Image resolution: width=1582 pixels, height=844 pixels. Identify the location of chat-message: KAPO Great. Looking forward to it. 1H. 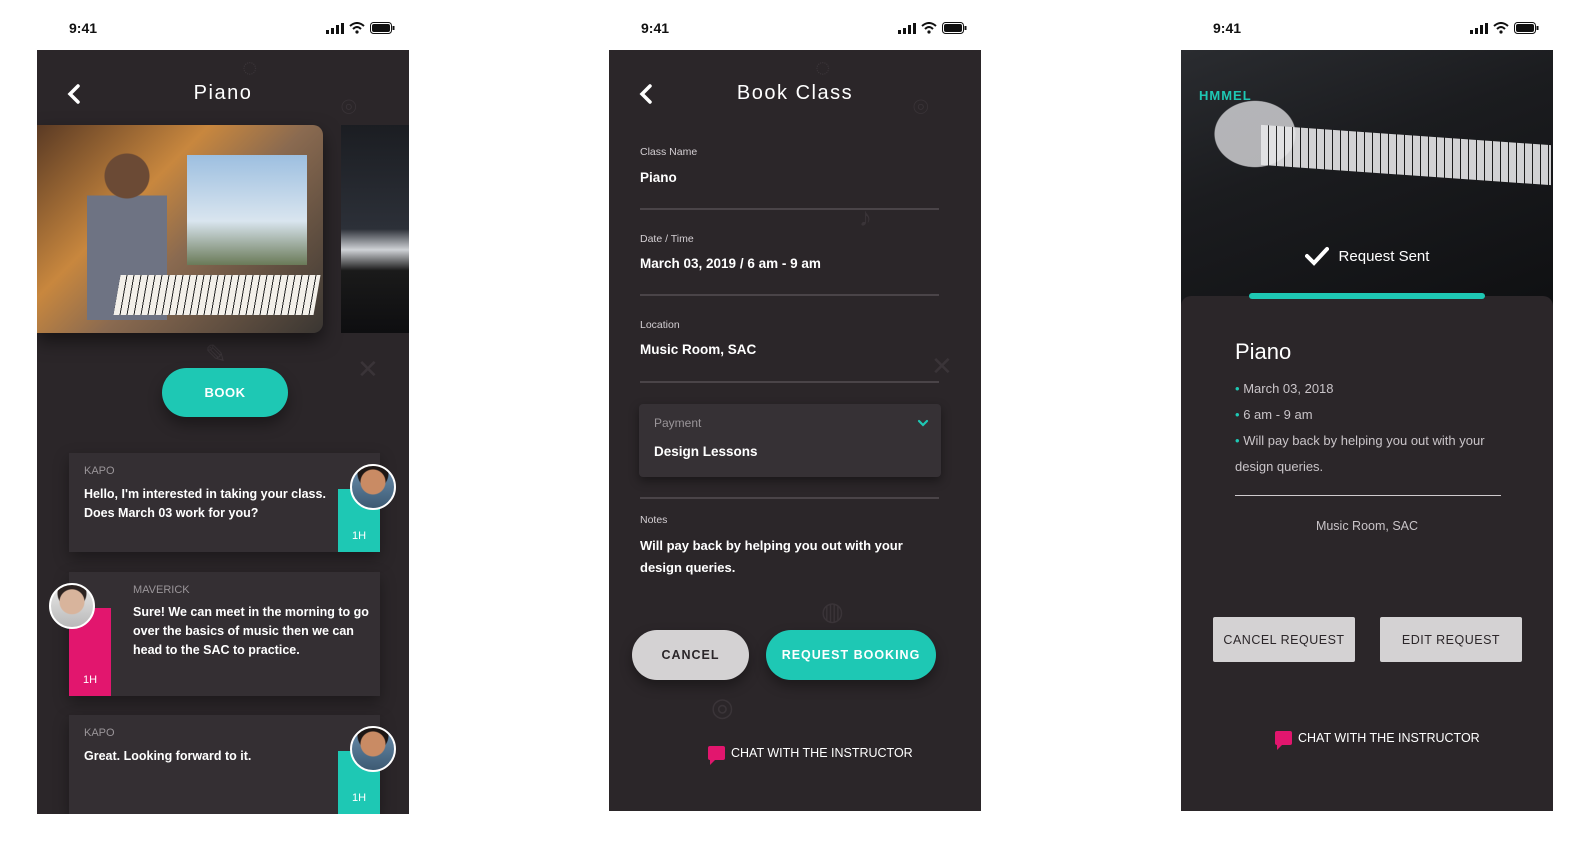
(224, 764).